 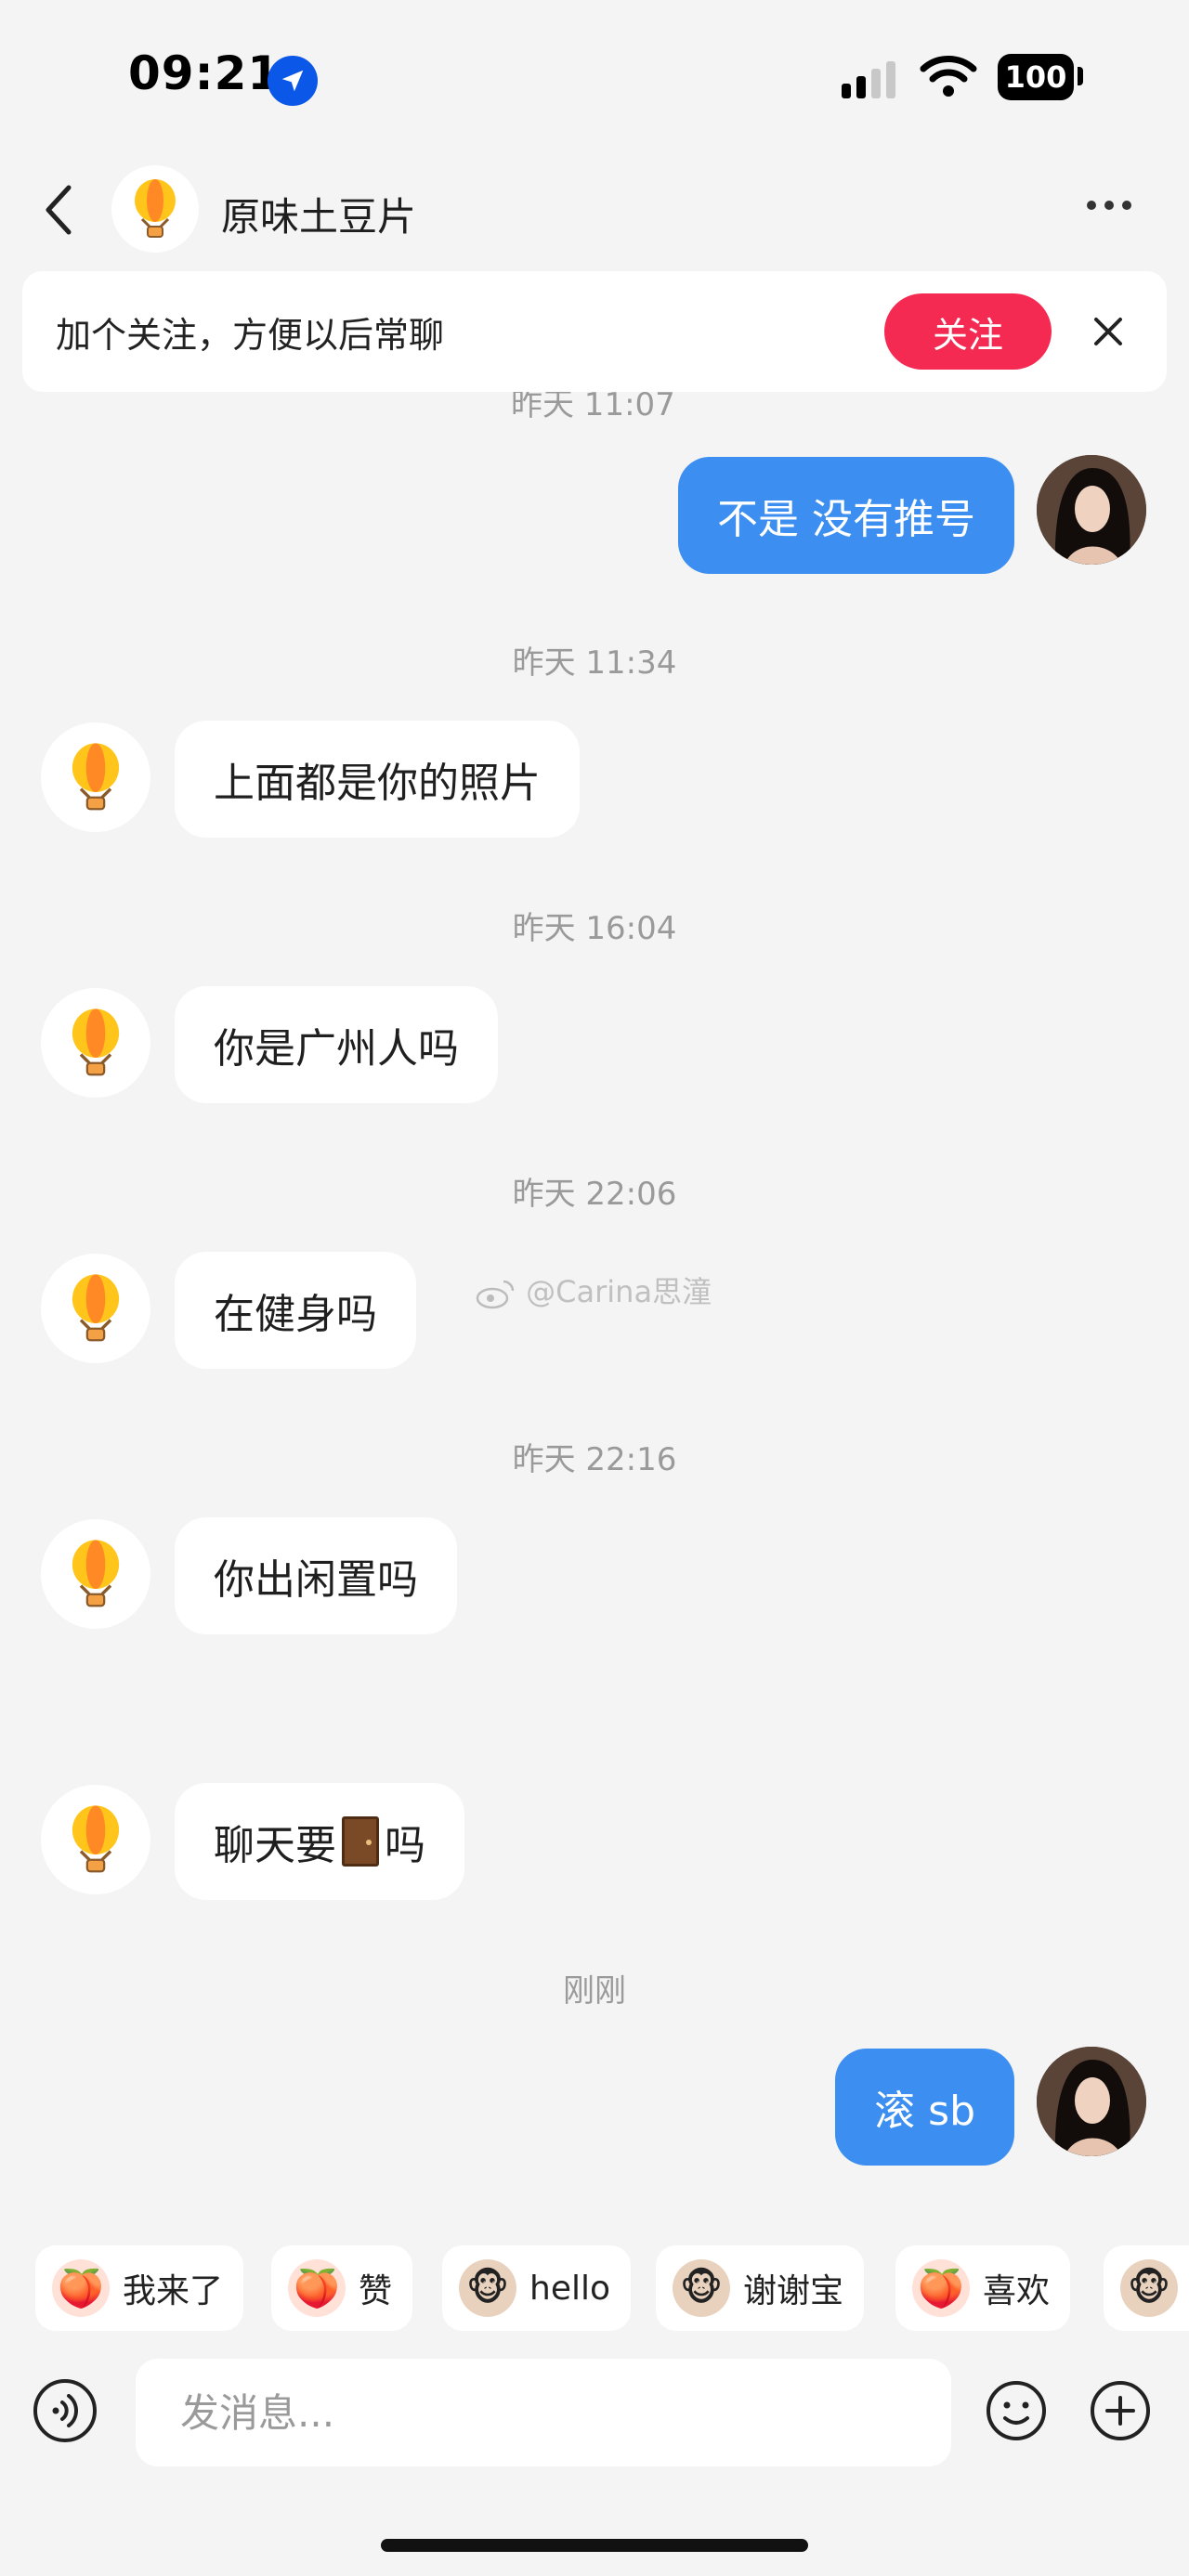 I want to click on message-bubble-incoming: 聊天要 吗, so click(x=319, y=1841).